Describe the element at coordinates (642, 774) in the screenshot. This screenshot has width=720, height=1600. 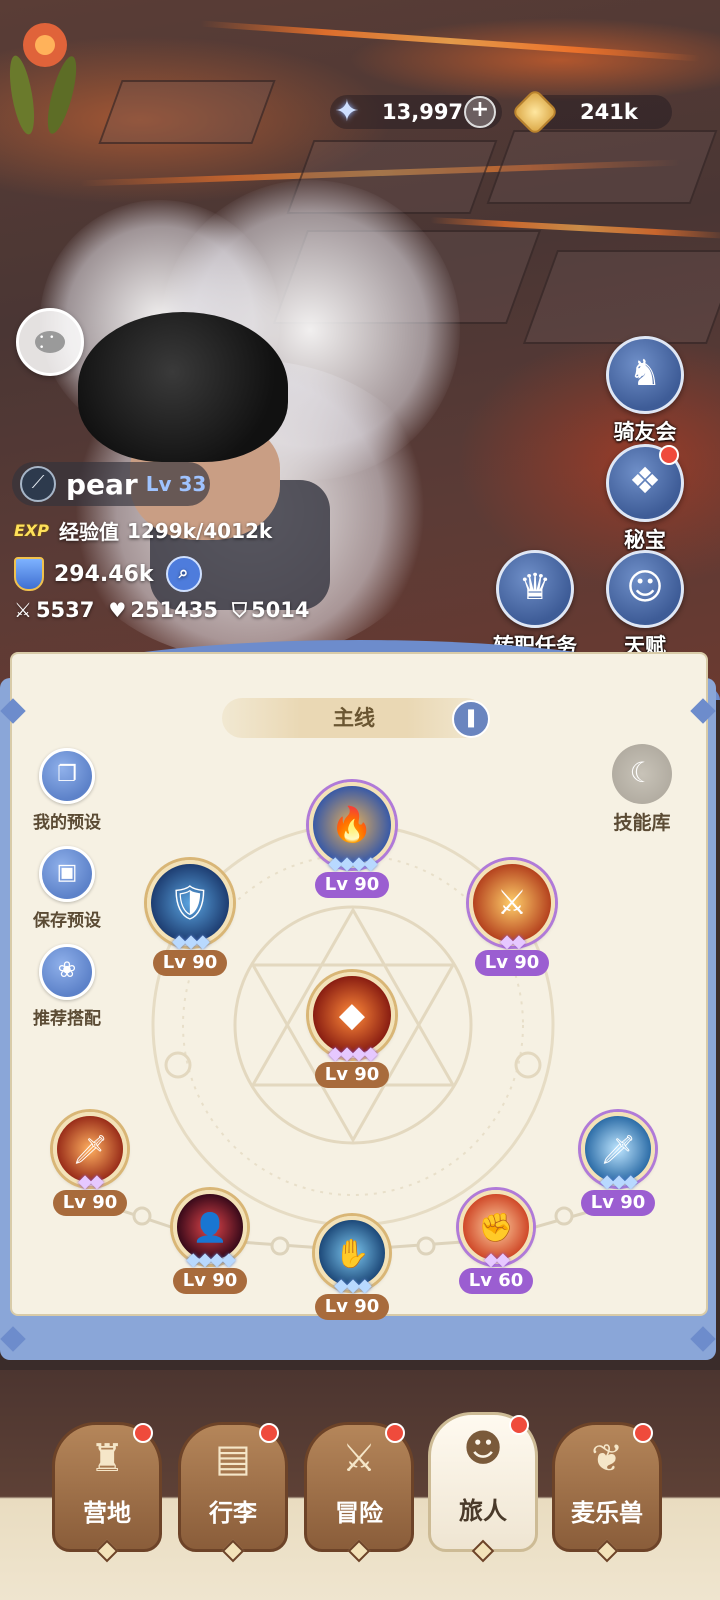
I see `skill-library-moon-icon: ☾` at that location.